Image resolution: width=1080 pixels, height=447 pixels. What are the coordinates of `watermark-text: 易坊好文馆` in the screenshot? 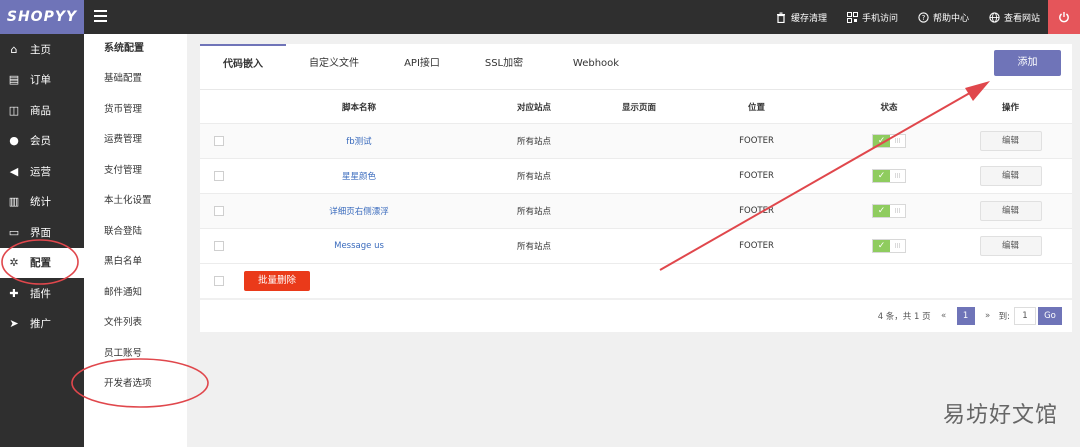 It's located at (1000, 415).